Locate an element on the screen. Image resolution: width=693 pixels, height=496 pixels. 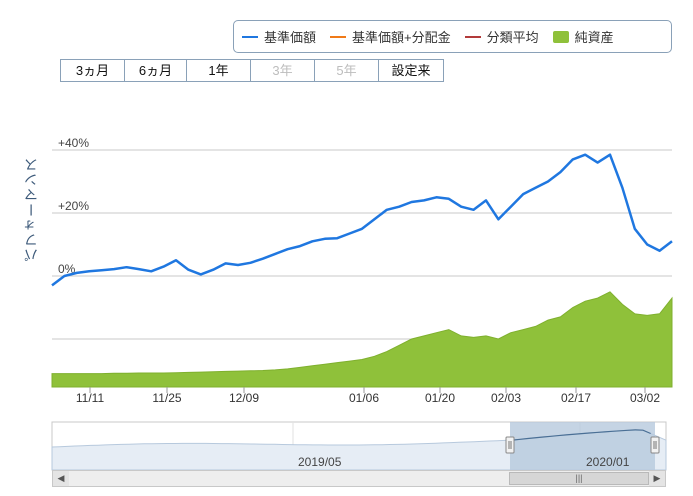
navigator-date-label: 2020/01 is located at coordinates (608, 462).